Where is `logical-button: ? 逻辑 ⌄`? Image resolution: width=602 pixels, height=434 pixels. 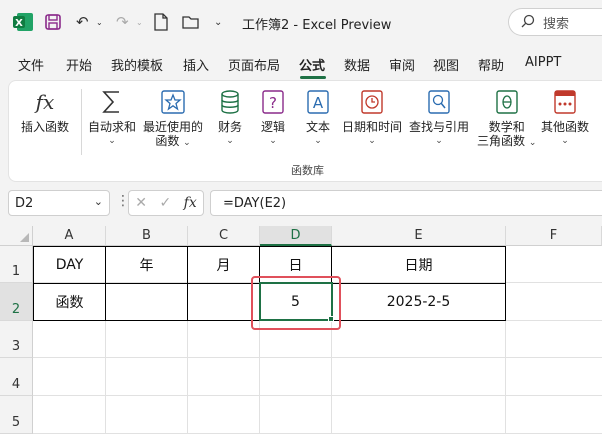 logical-button: ? 逻辑 ⌄ is located at coordinates (273, 117).